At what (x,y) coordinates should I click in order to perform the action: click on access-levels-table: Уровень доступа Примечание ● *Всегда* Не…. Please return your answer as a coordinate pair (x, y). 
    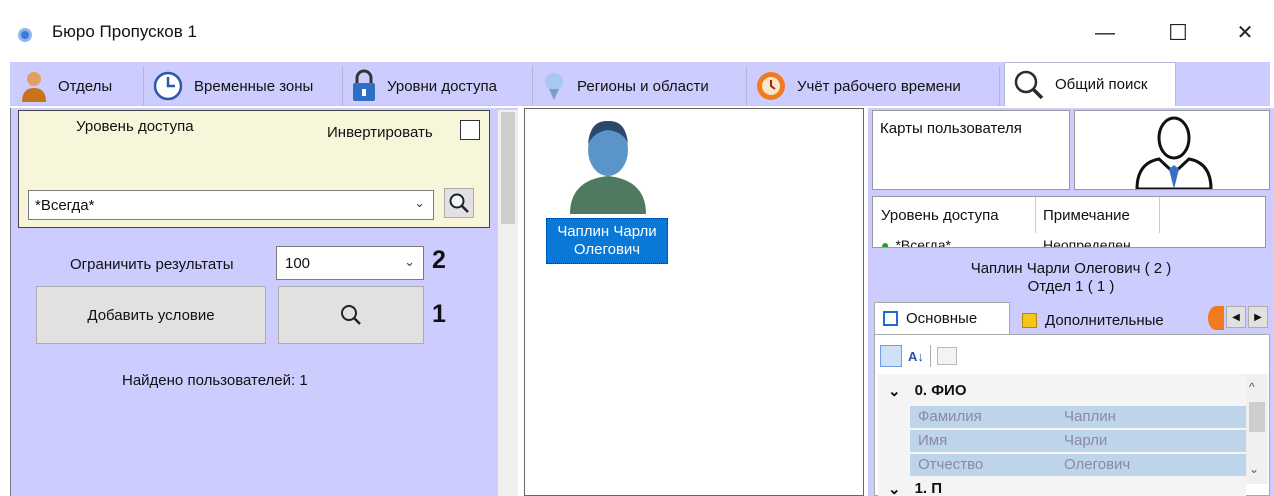
    Looking at the image, I should click on (1069, 222).